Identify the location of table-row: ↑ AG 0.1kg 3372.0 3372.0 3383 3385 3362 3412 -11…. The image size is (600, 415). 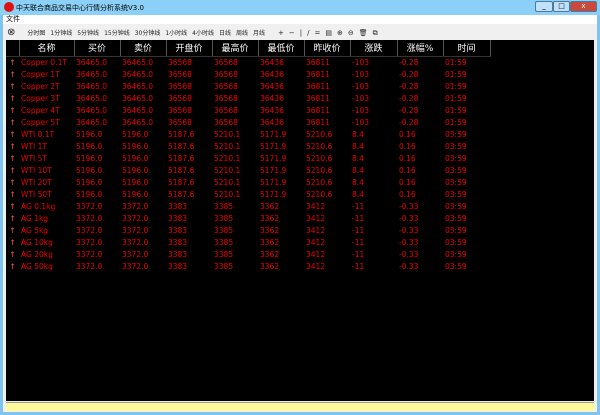
(248, 206).